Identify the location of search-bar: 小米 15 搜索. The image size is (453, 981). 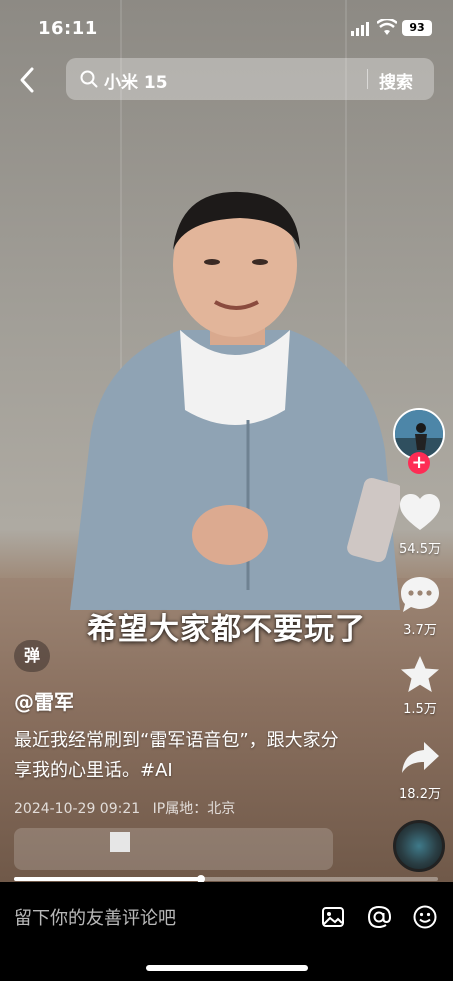
(250, 79).